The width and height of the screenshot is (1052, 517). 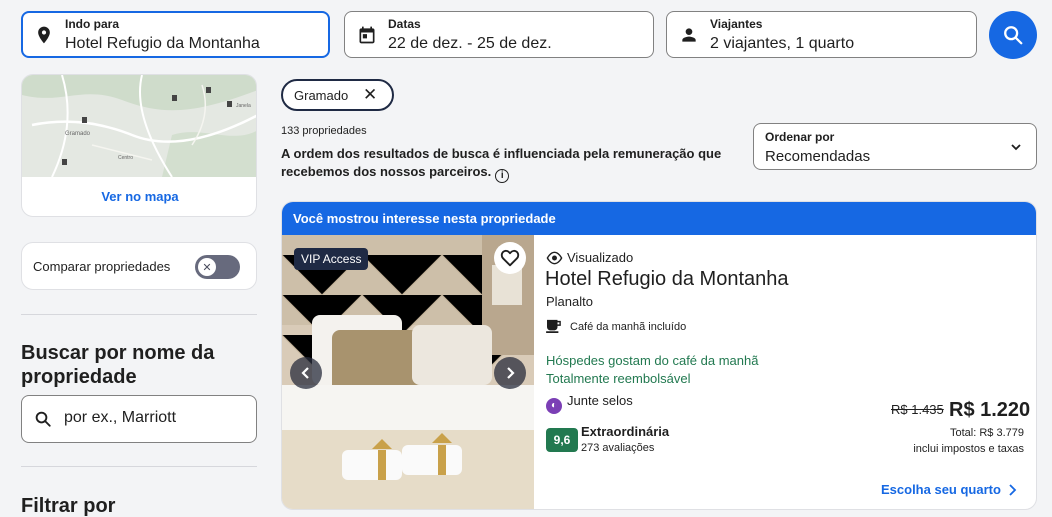 I want to click on property-name-search, so click(x=139, y=419).